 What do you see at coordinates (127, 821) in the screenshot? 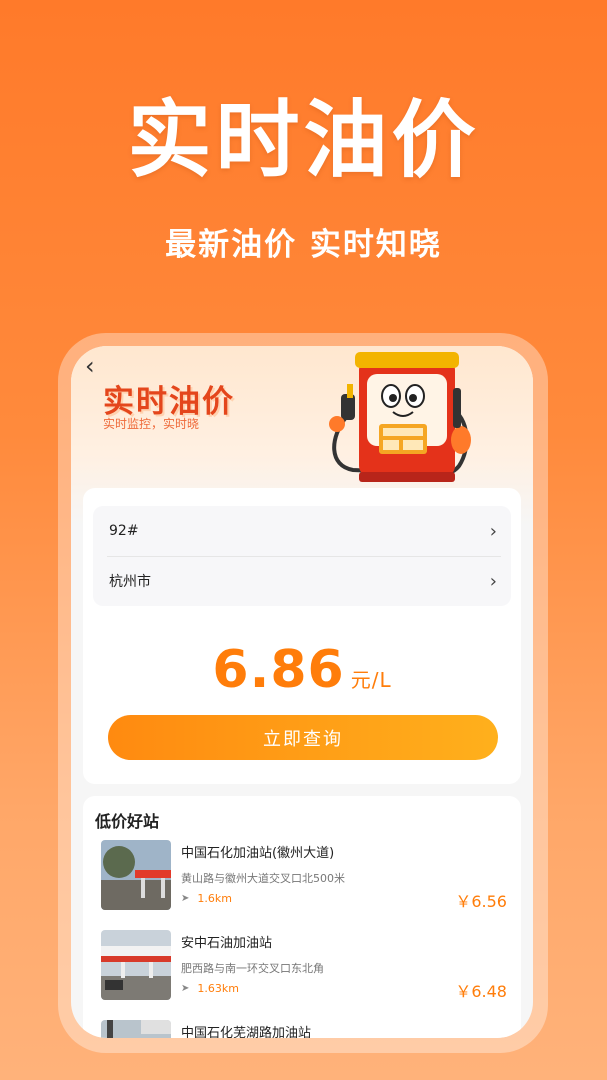
I see `stations-title: 低价好站` at bounding box center [127, 821].